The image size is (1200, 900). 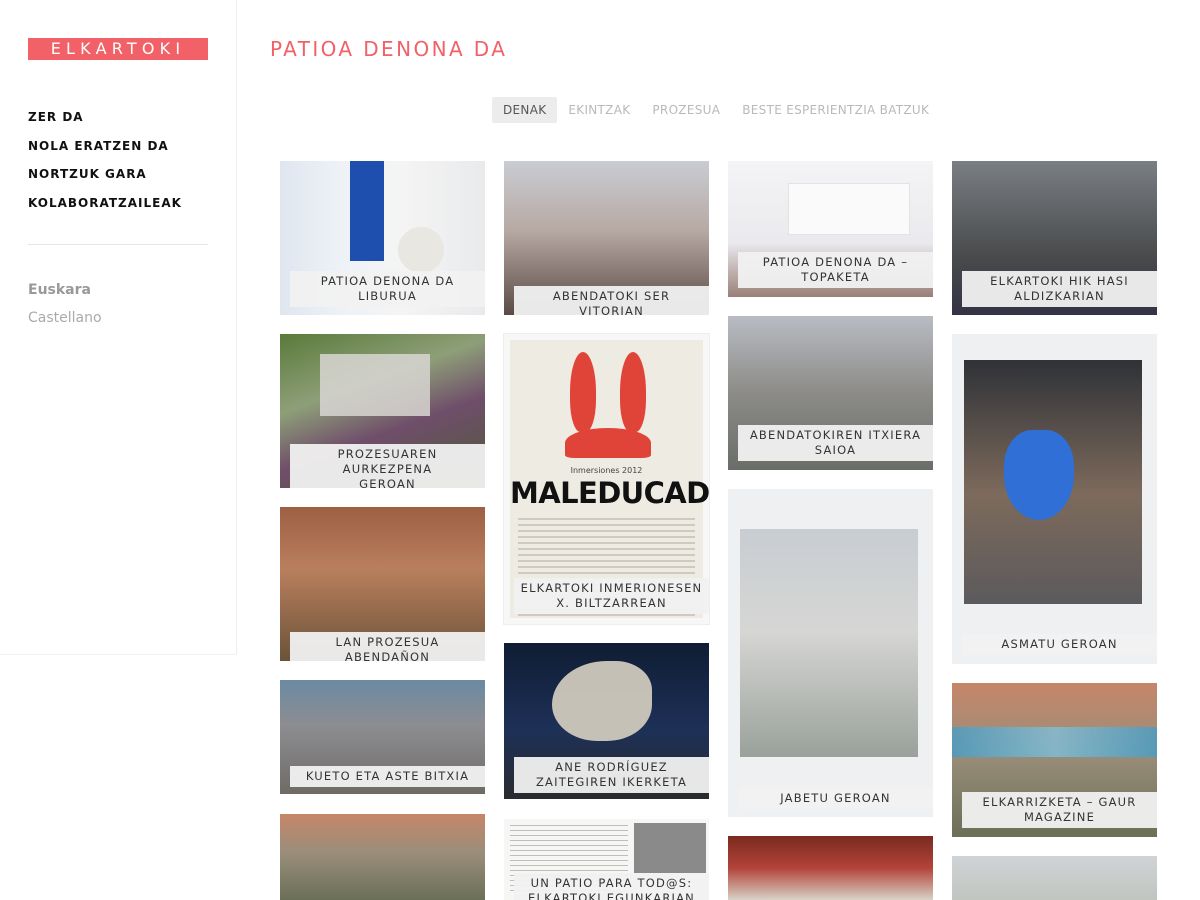 What do you see at coordinates (835, 270) in the screenshot?
I see `card-caption: PATIOA DENONA DA – TOPAKETA` at bounding box center [835, 270].